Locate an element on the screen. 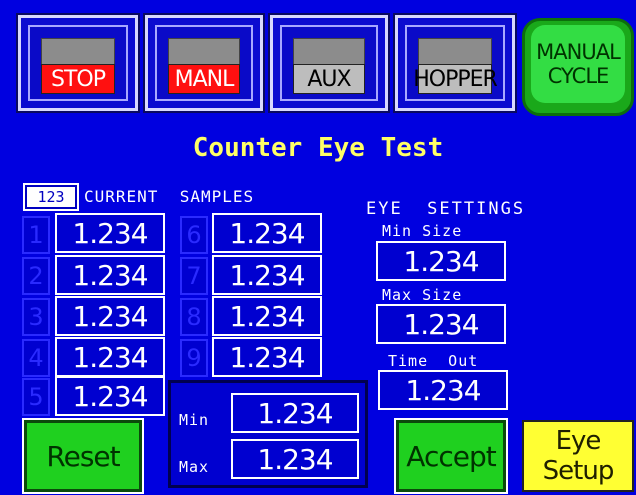  manl-label: MANL is located at coordinates (204, 79).